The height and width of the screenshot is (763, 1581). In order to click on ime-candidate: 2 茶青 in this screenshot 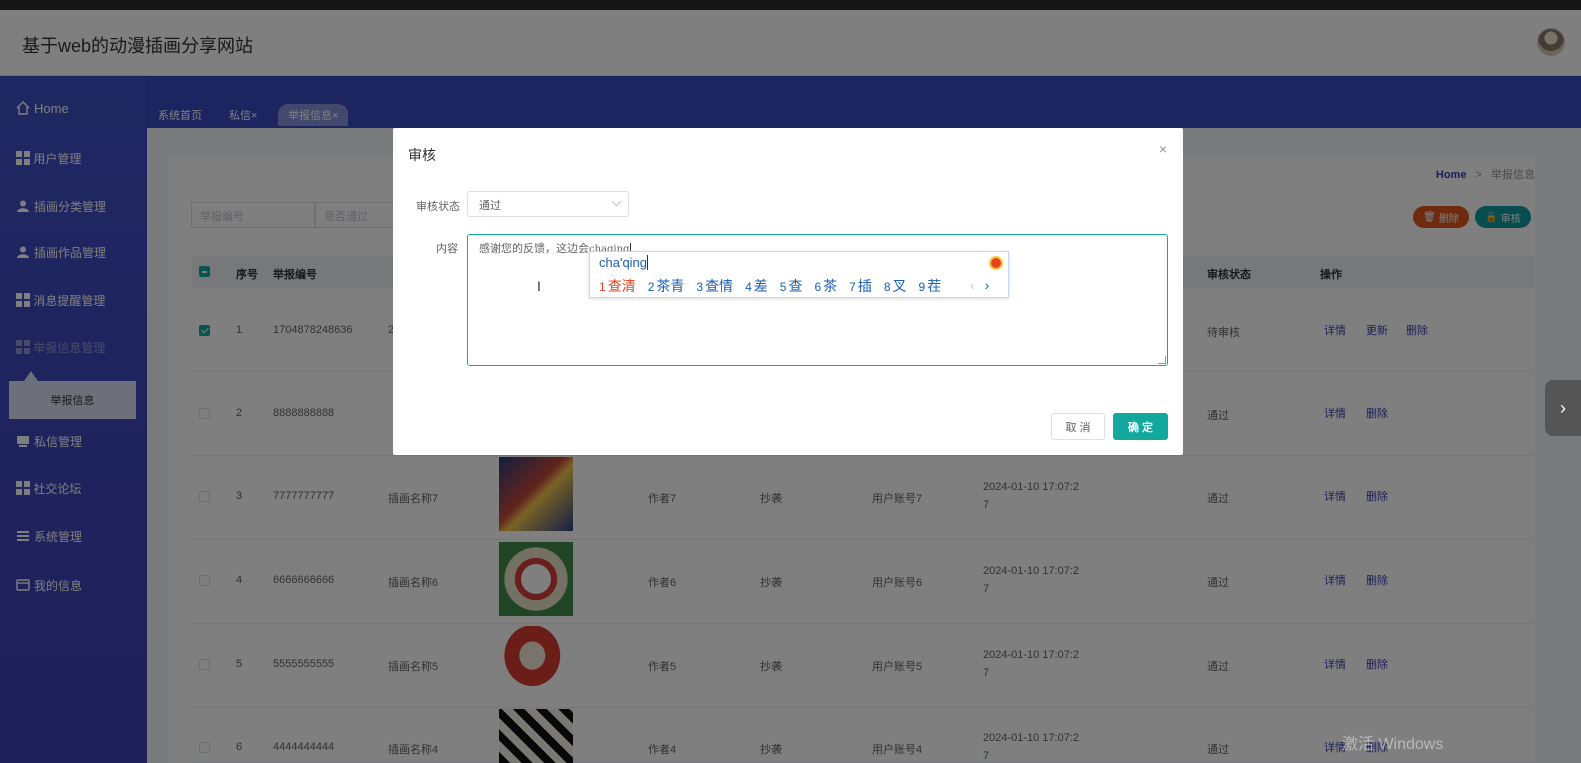, I will do `click(666, 286)`.